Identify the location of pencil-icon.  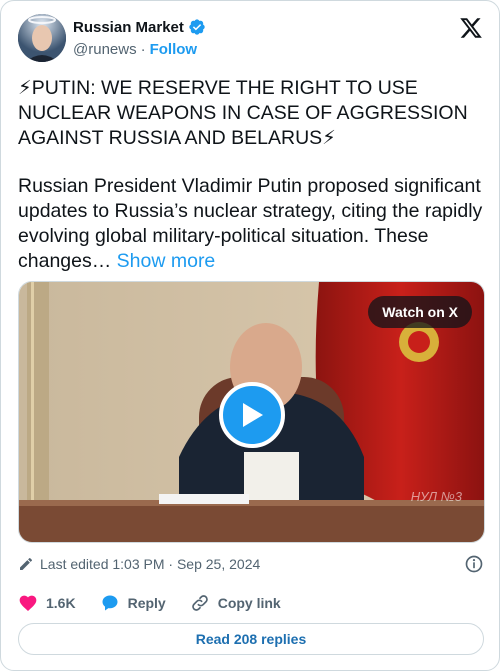
(26, 564).